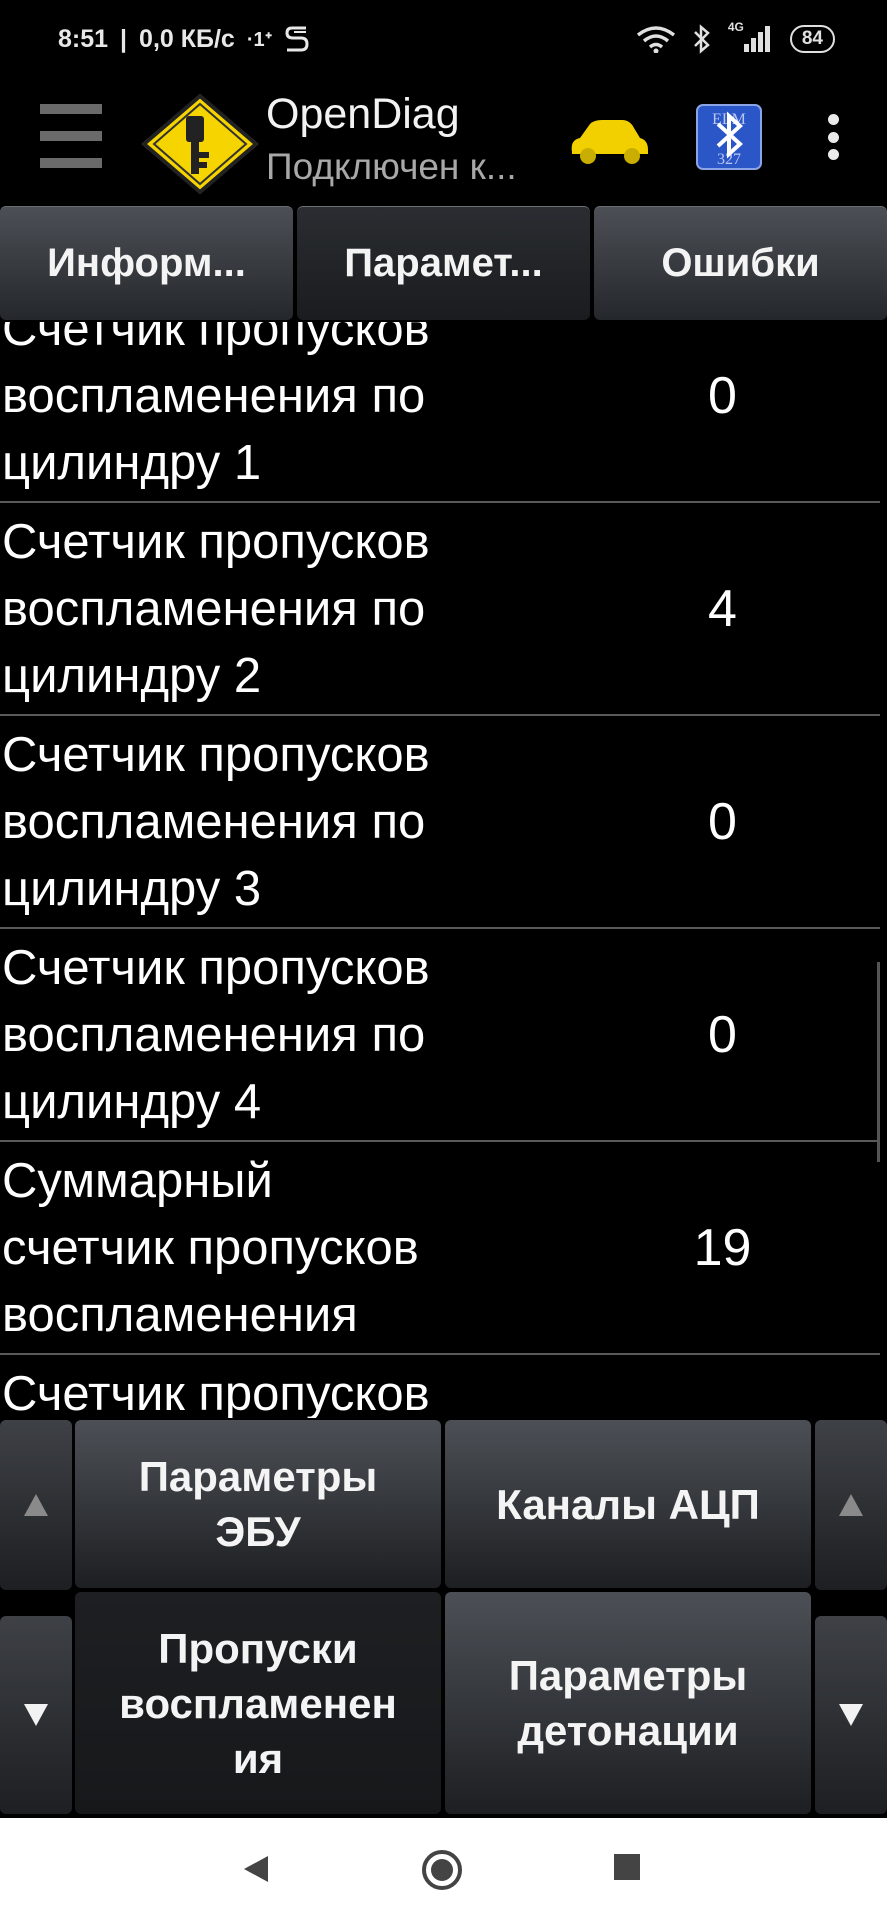 Image resolution: width=887 pixels, height=1920 pixels. I want to click on signal-icon: 4G, so click(751, 37).